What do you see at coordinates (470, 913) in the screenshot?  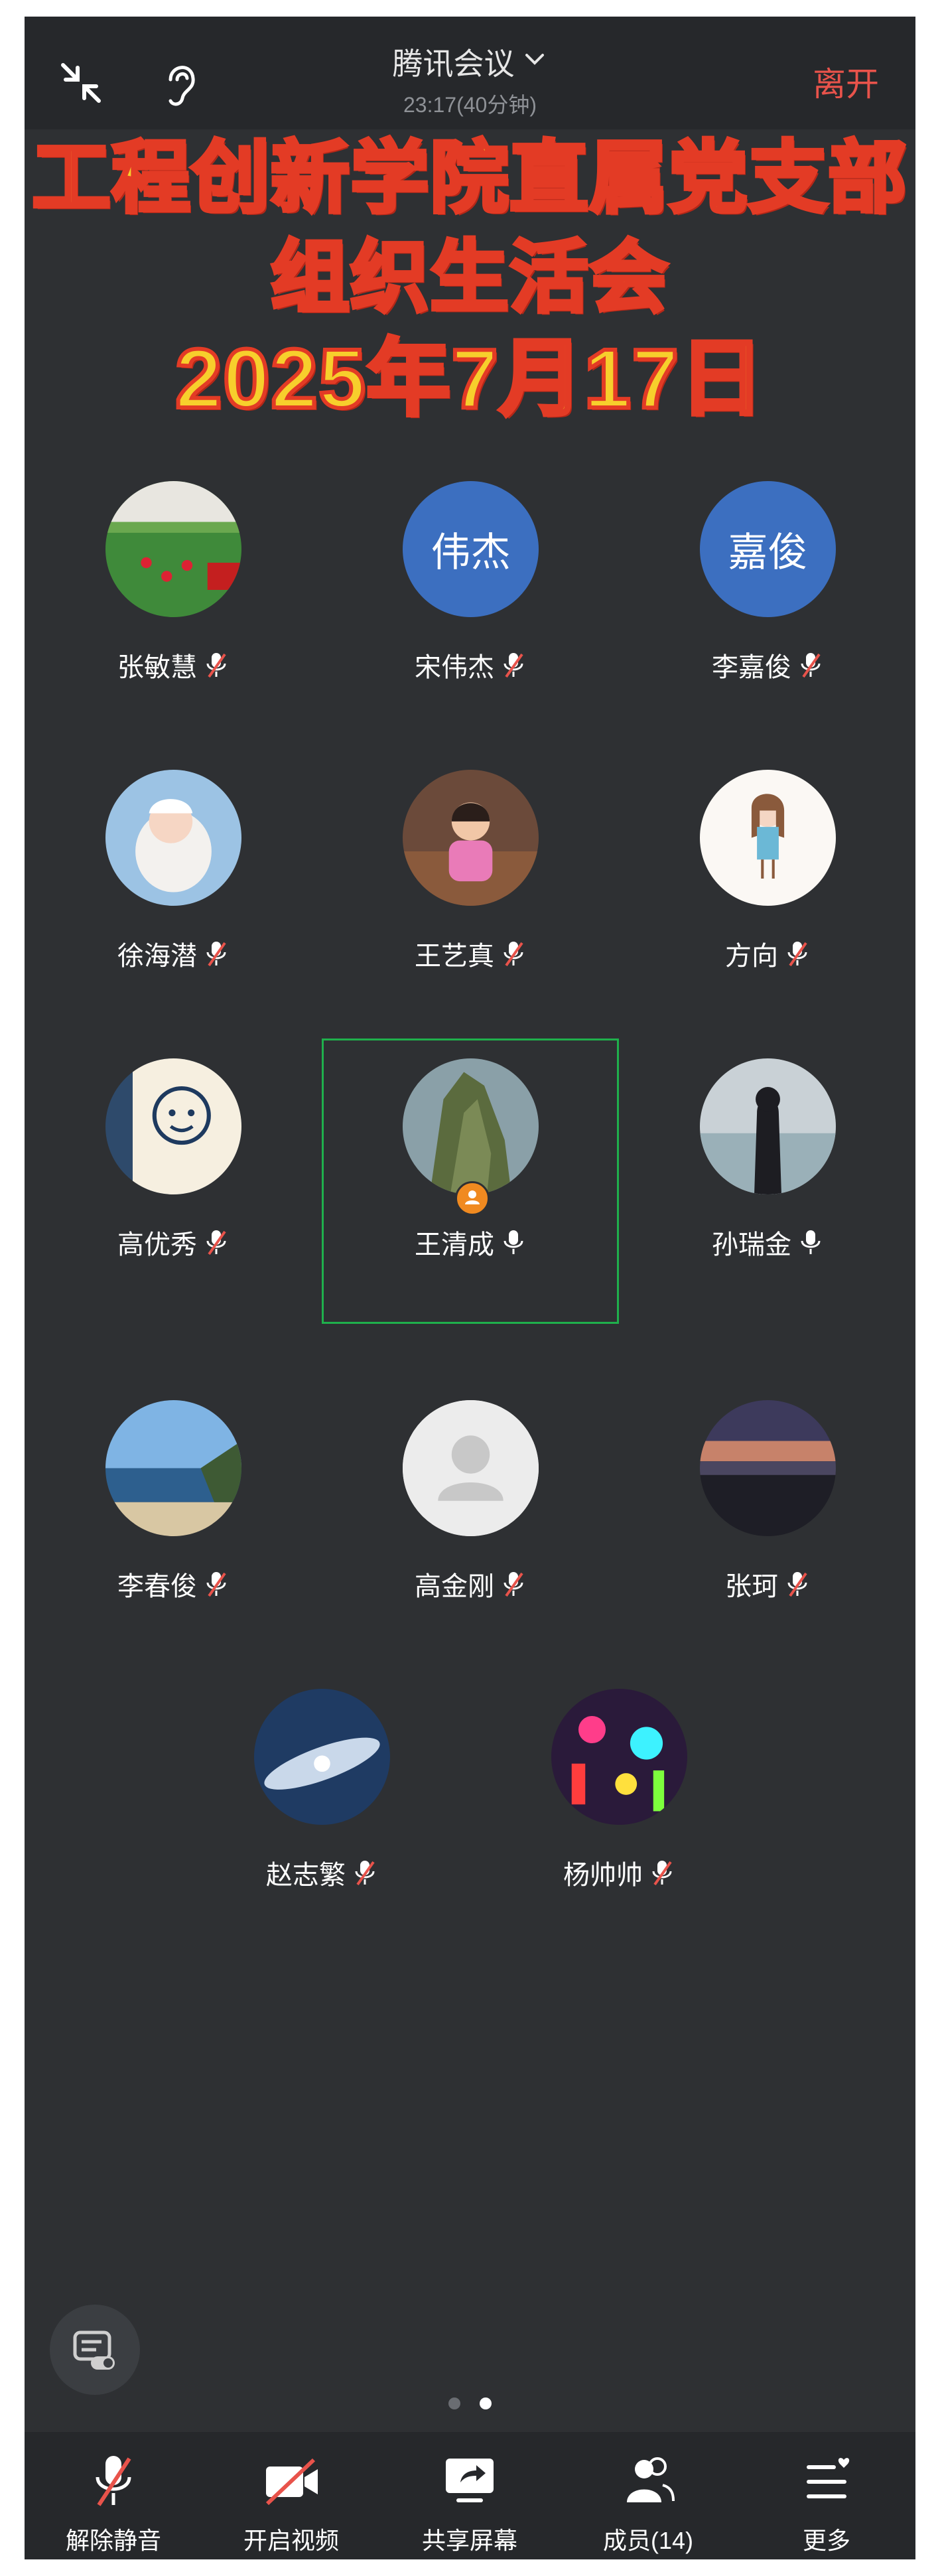 I see `participant-tile: 王艺真` at bounding box center [470, 913].